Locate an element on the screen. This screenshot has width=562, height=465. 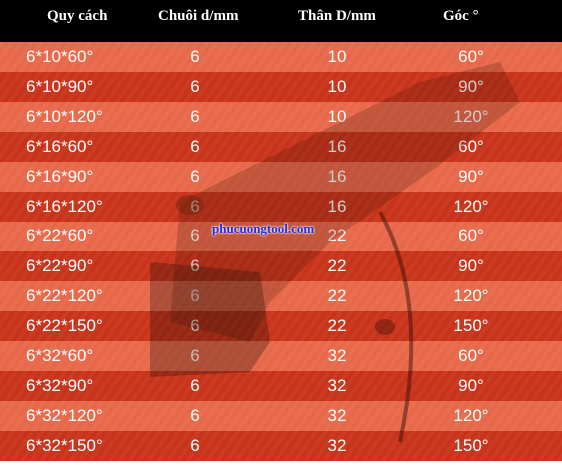
cell-spec: 6*16*120° is located at coordinates (64, 206).